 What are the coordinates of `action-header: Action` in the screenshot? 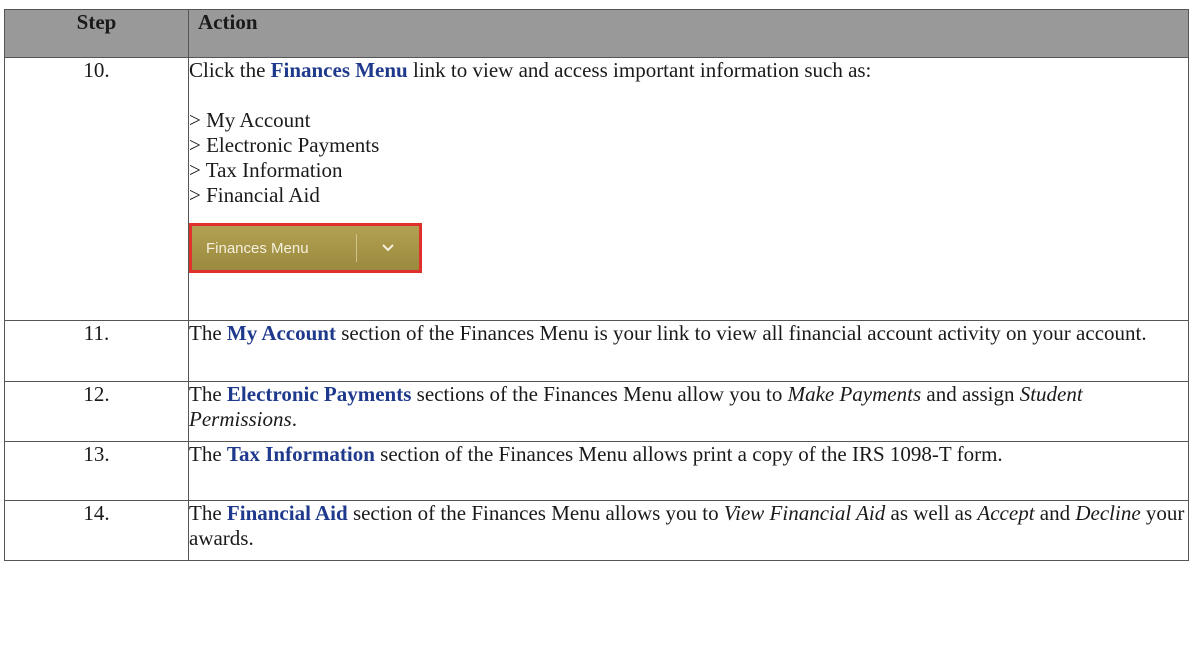 It's located at (688, 33).